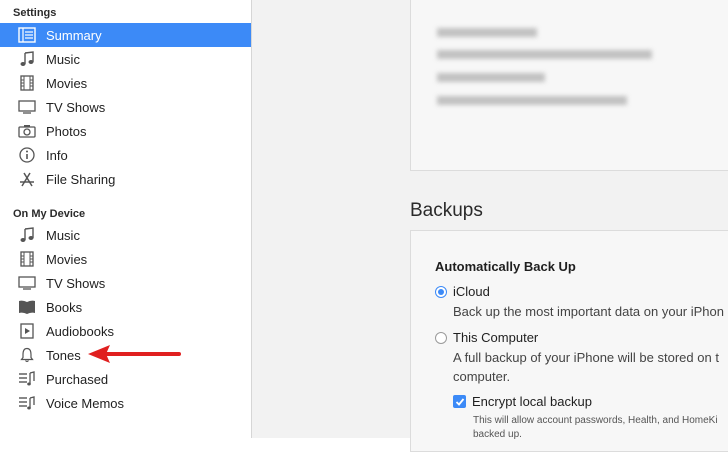 The height and width of the screenshot is (452, 728). What do you see at coordinates (505, 266) in the screenshot?
I see `auto-backup-title: Automatically Back Up` at bounding box center [505, 266].